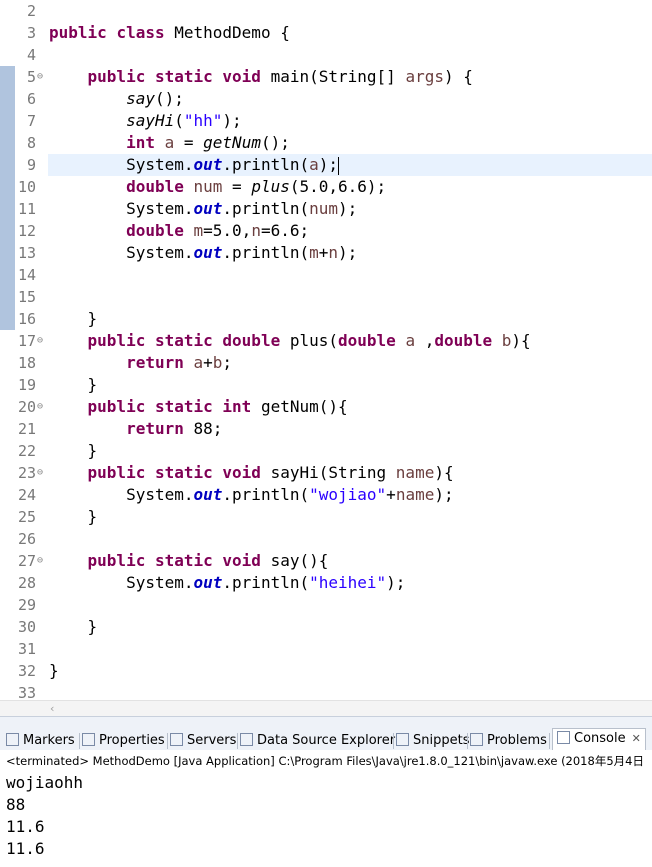  What do you see at coordinates (508, 741) in the screenshot?
I see `tab-problems: Problems` at bounding box center [508, 741].